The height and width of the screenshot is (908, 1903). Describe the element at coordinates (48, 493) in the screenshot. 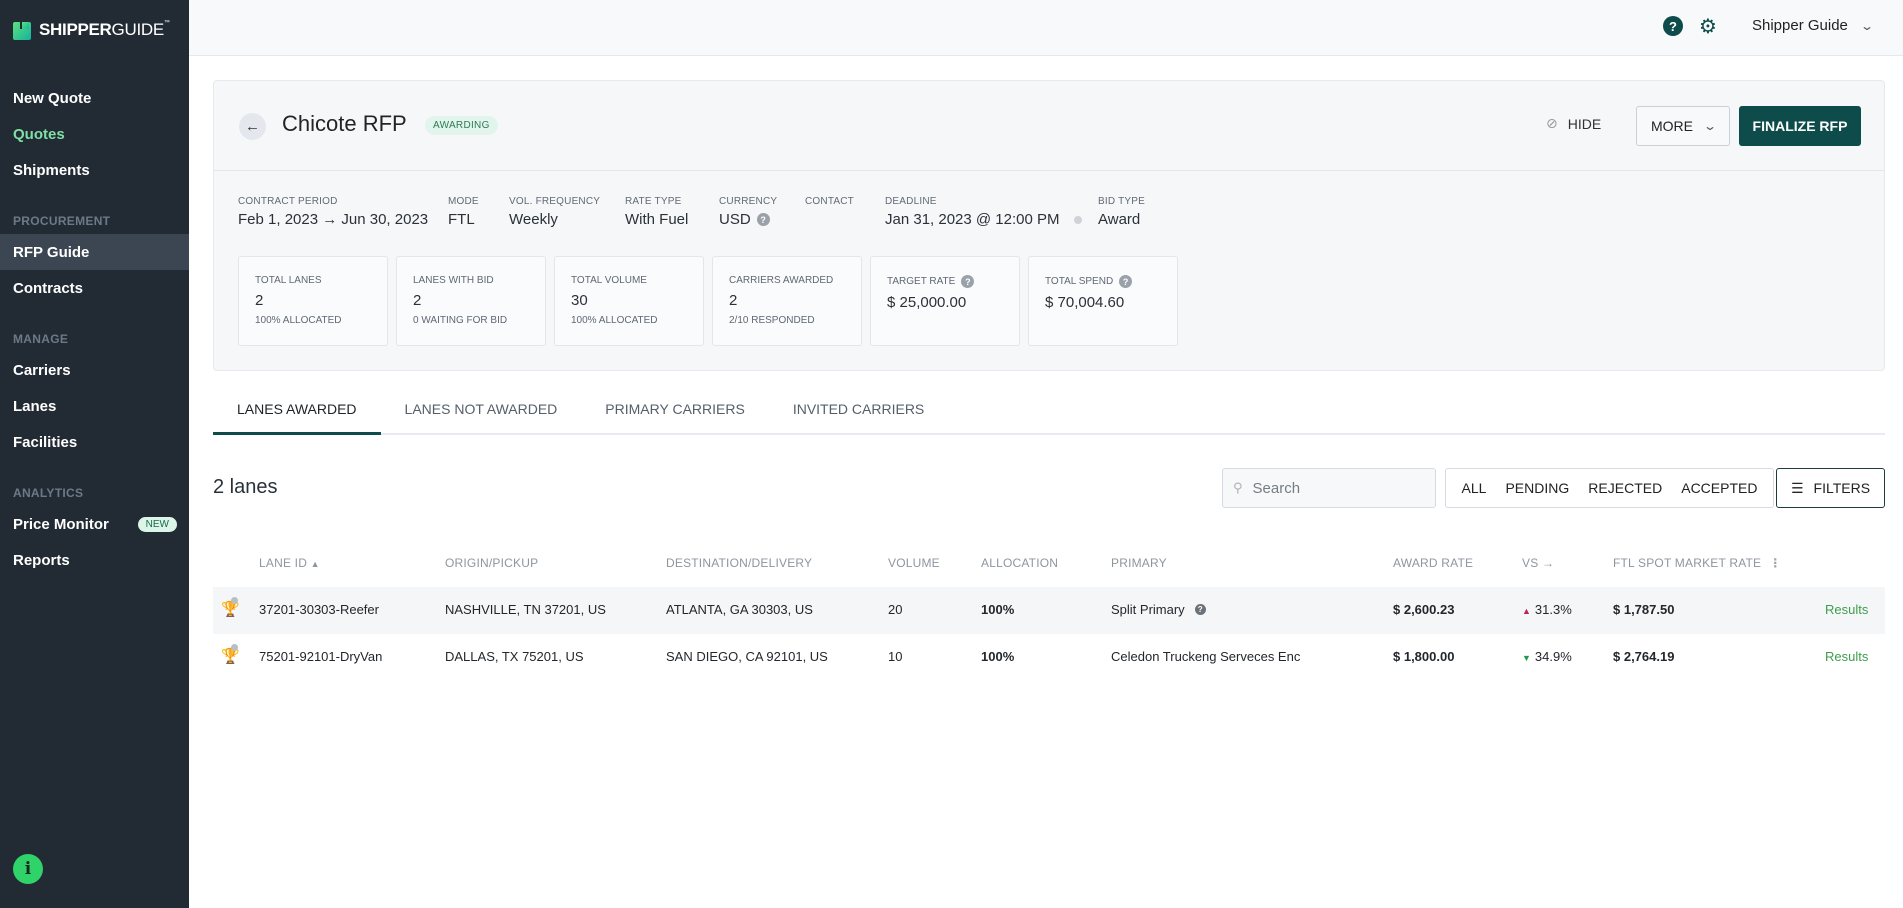

I see `section-analytics: ANALYTICS` at that location.